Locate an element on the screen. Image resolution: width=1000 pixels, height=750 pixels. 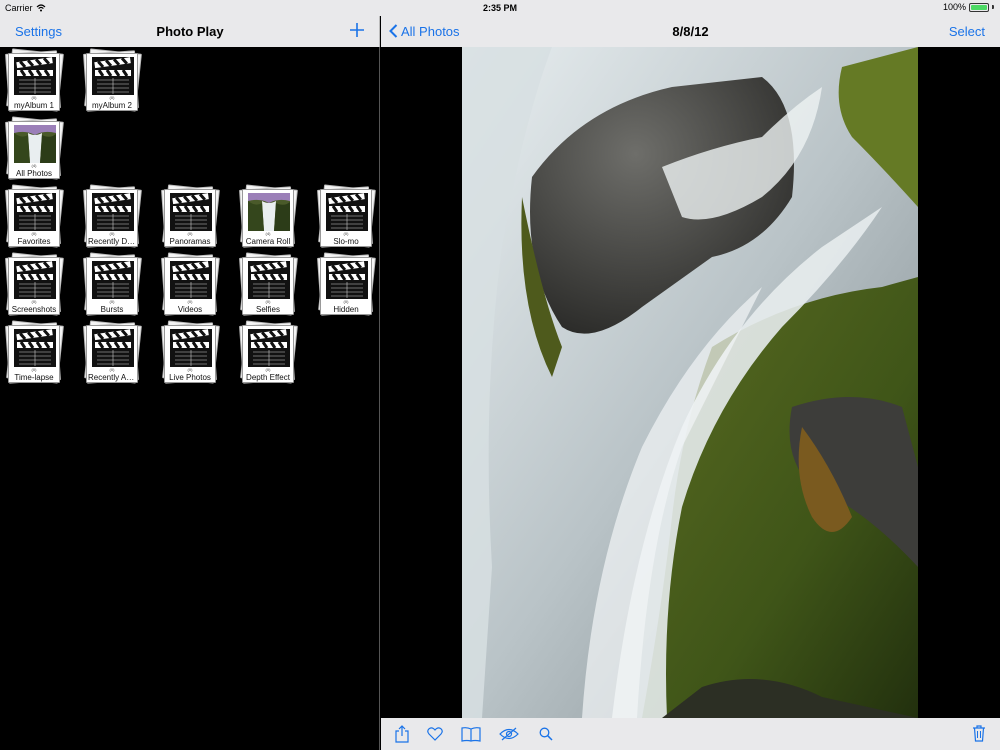
add-album-button is located at coordinates (357, 30).